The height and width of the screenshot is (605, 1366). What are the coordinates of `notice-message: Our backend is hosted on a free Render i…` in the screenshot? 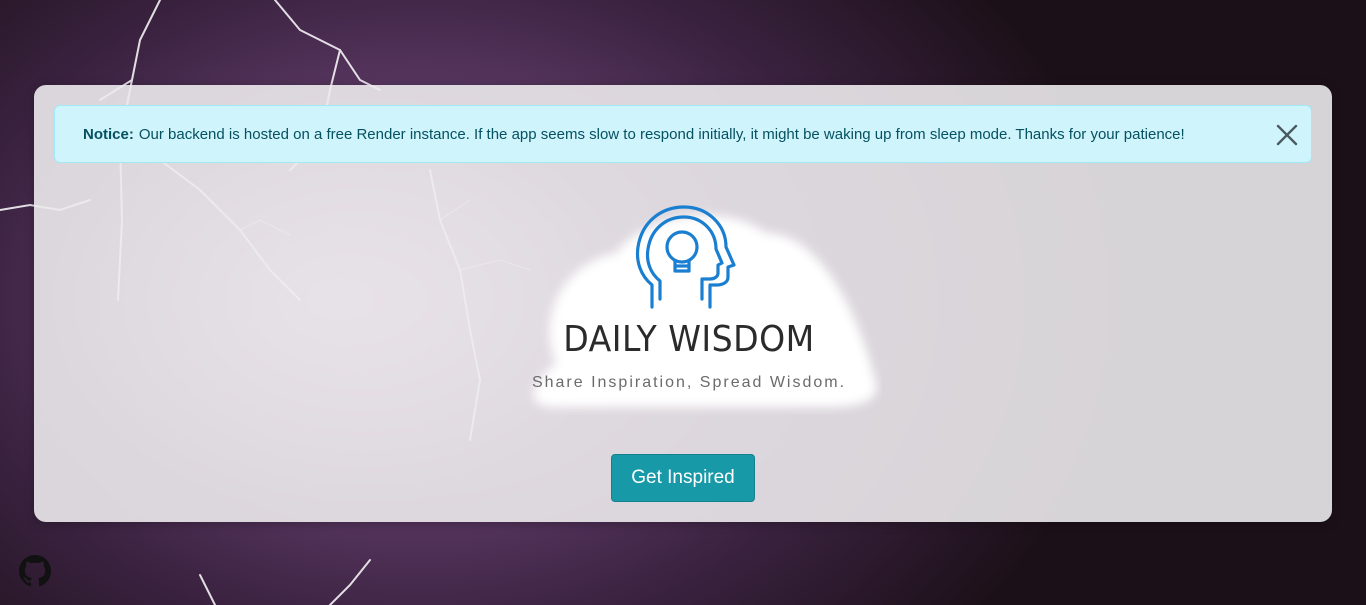 It's located at (661, 134).